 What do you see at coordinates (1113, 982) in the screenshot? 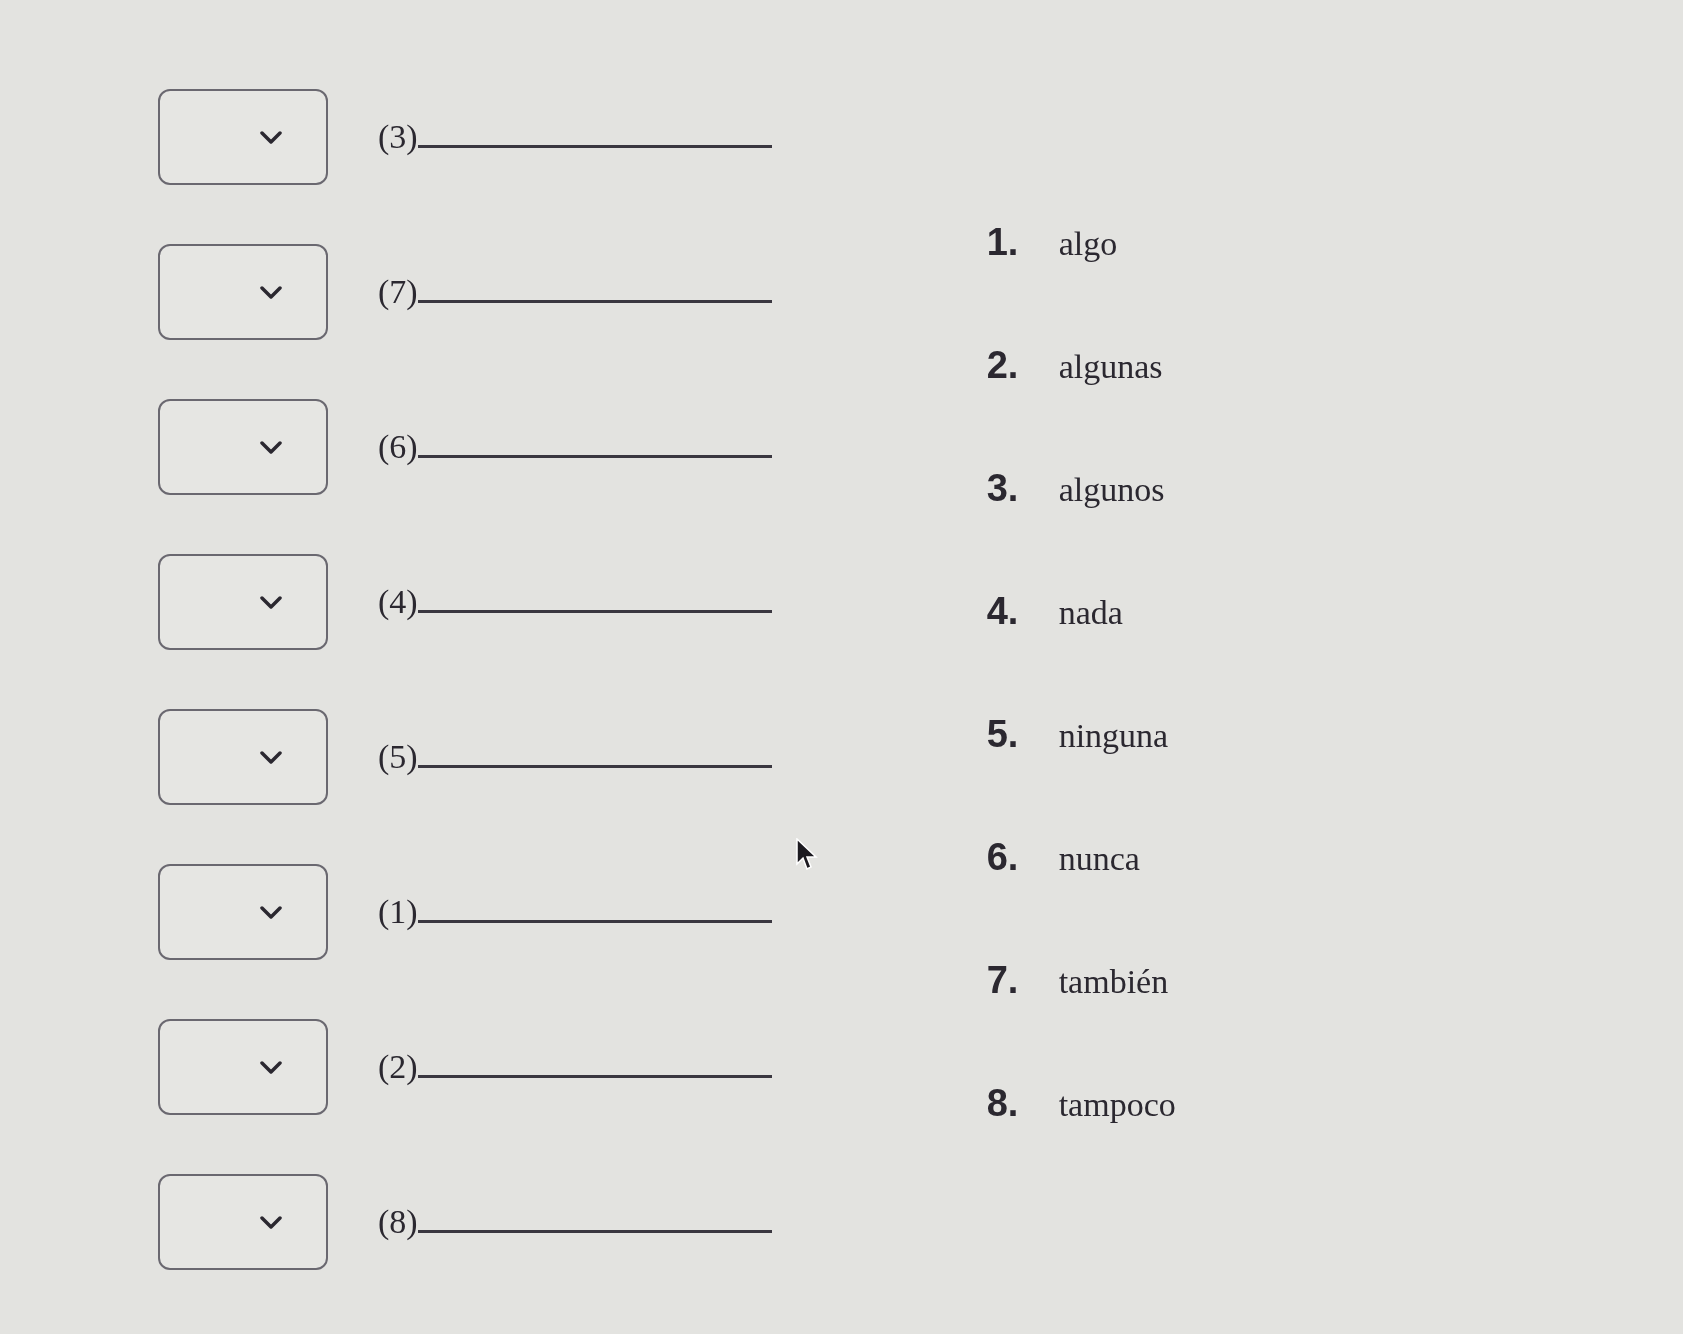
I see `word-option: también` at bounding box center [1113, 982].